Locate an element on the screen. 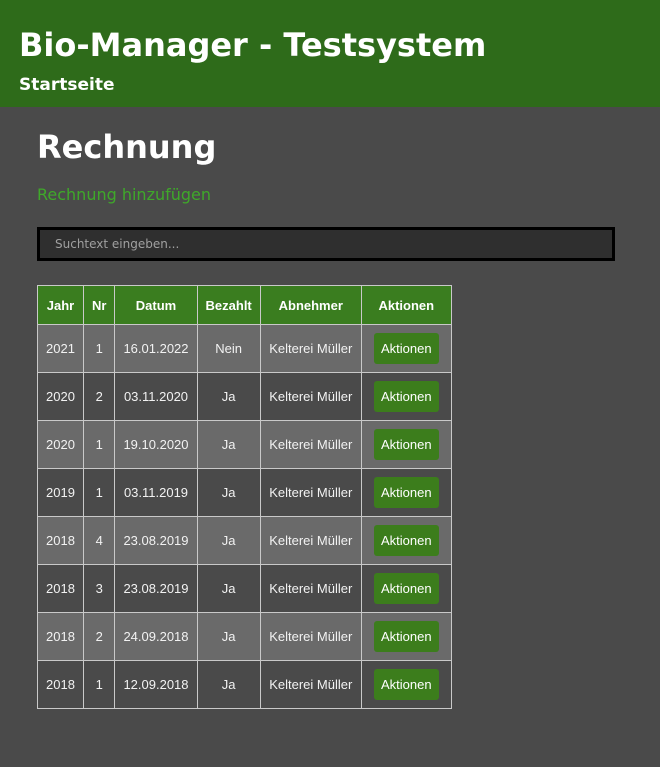  cell-datum: 03.11.2020 is located at coordinates (156, 396).